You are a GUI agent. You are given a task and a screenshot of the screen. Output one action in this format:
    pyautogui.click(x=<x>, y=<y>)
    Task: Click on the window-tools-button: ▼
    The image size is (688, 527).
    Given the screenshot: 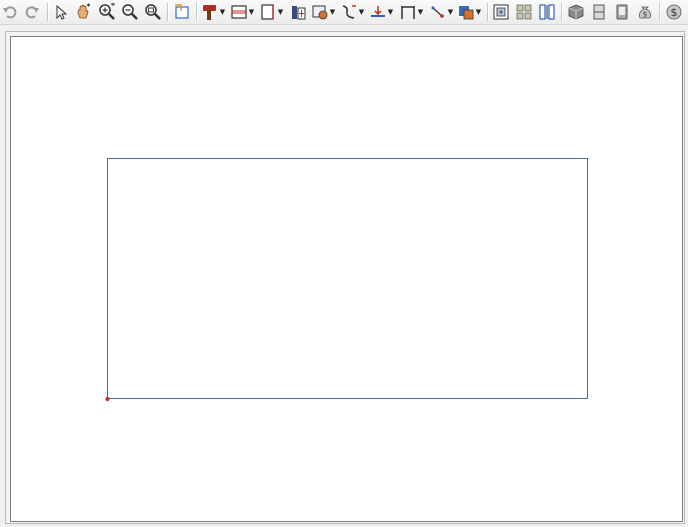 What is the action you would take?
    pyautogui.click(x=323, y=12)
    